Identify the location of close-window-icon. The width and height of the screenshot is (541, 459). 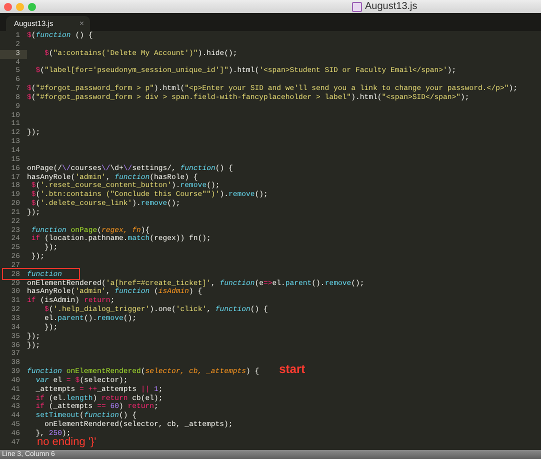
(8, 6).